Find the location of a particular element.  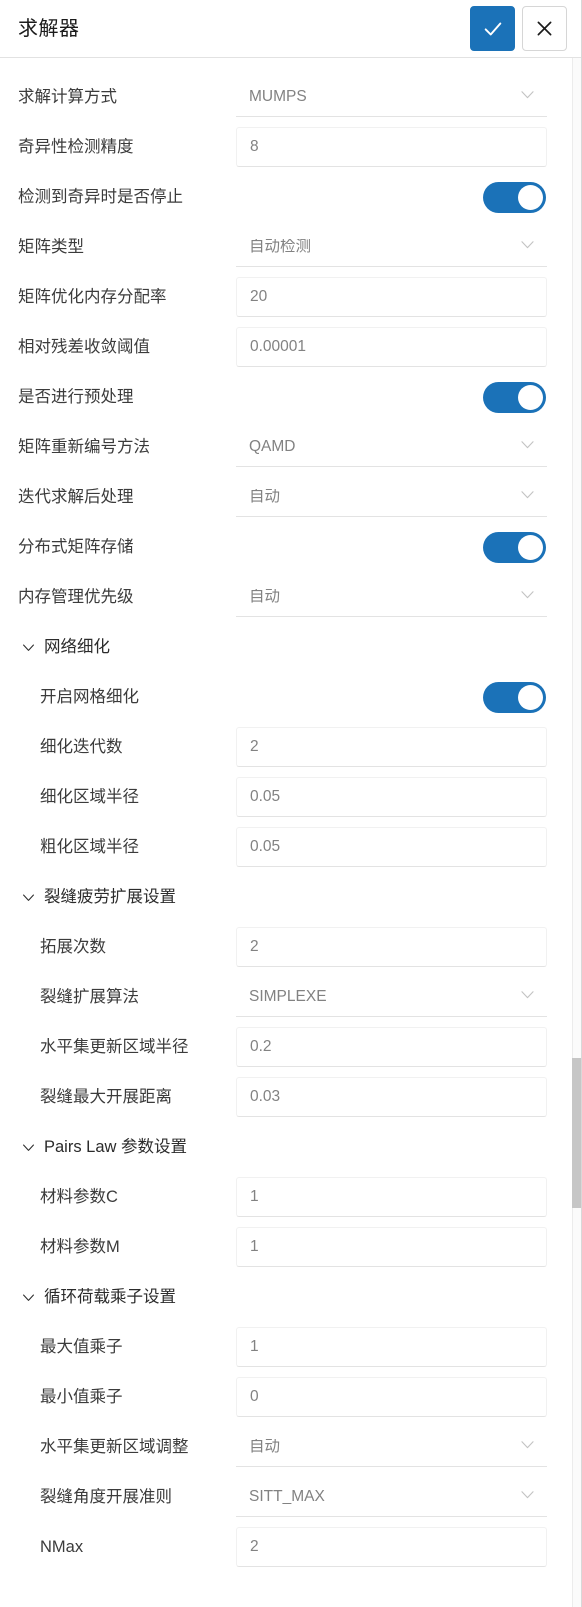

setting-row-max-multiplier: 最大值乘子 1 is located at coordinates (282, 1347).